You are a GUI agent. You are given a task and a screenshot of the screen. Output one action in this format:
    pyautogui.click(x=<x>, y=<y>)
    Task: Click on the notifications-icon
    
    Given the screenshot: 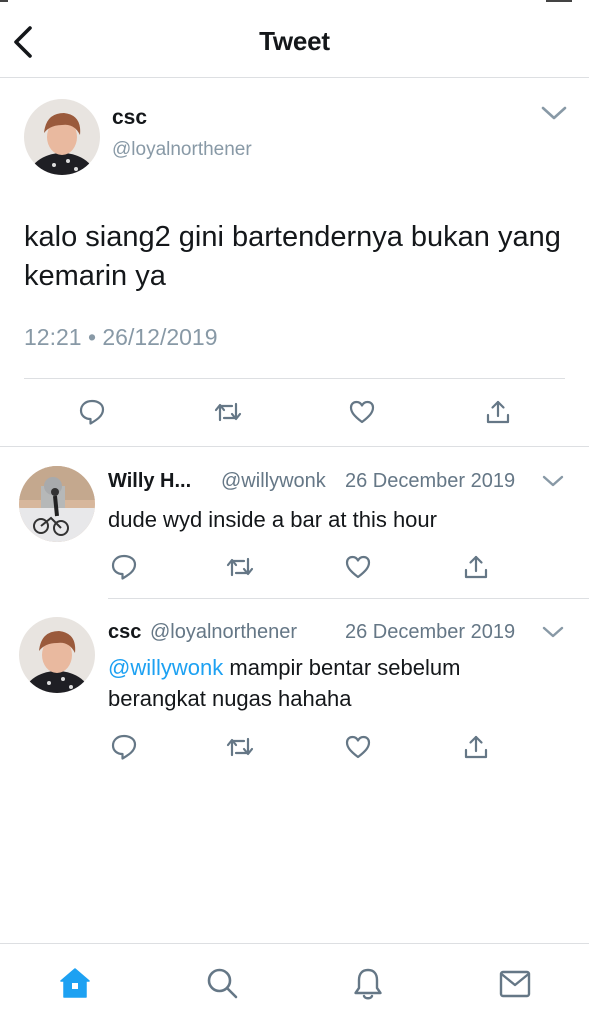 What is the action you would take?
    pyautogui.click(x=368, y=984)
    